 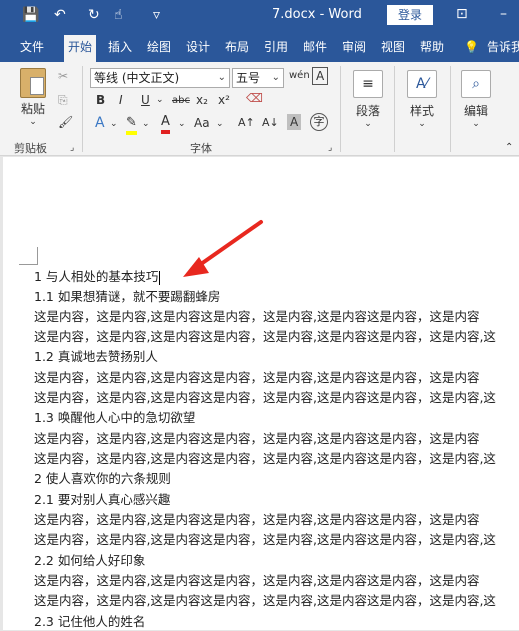 I want to click on cut-icon: ✂, so click(x=63, y=76).